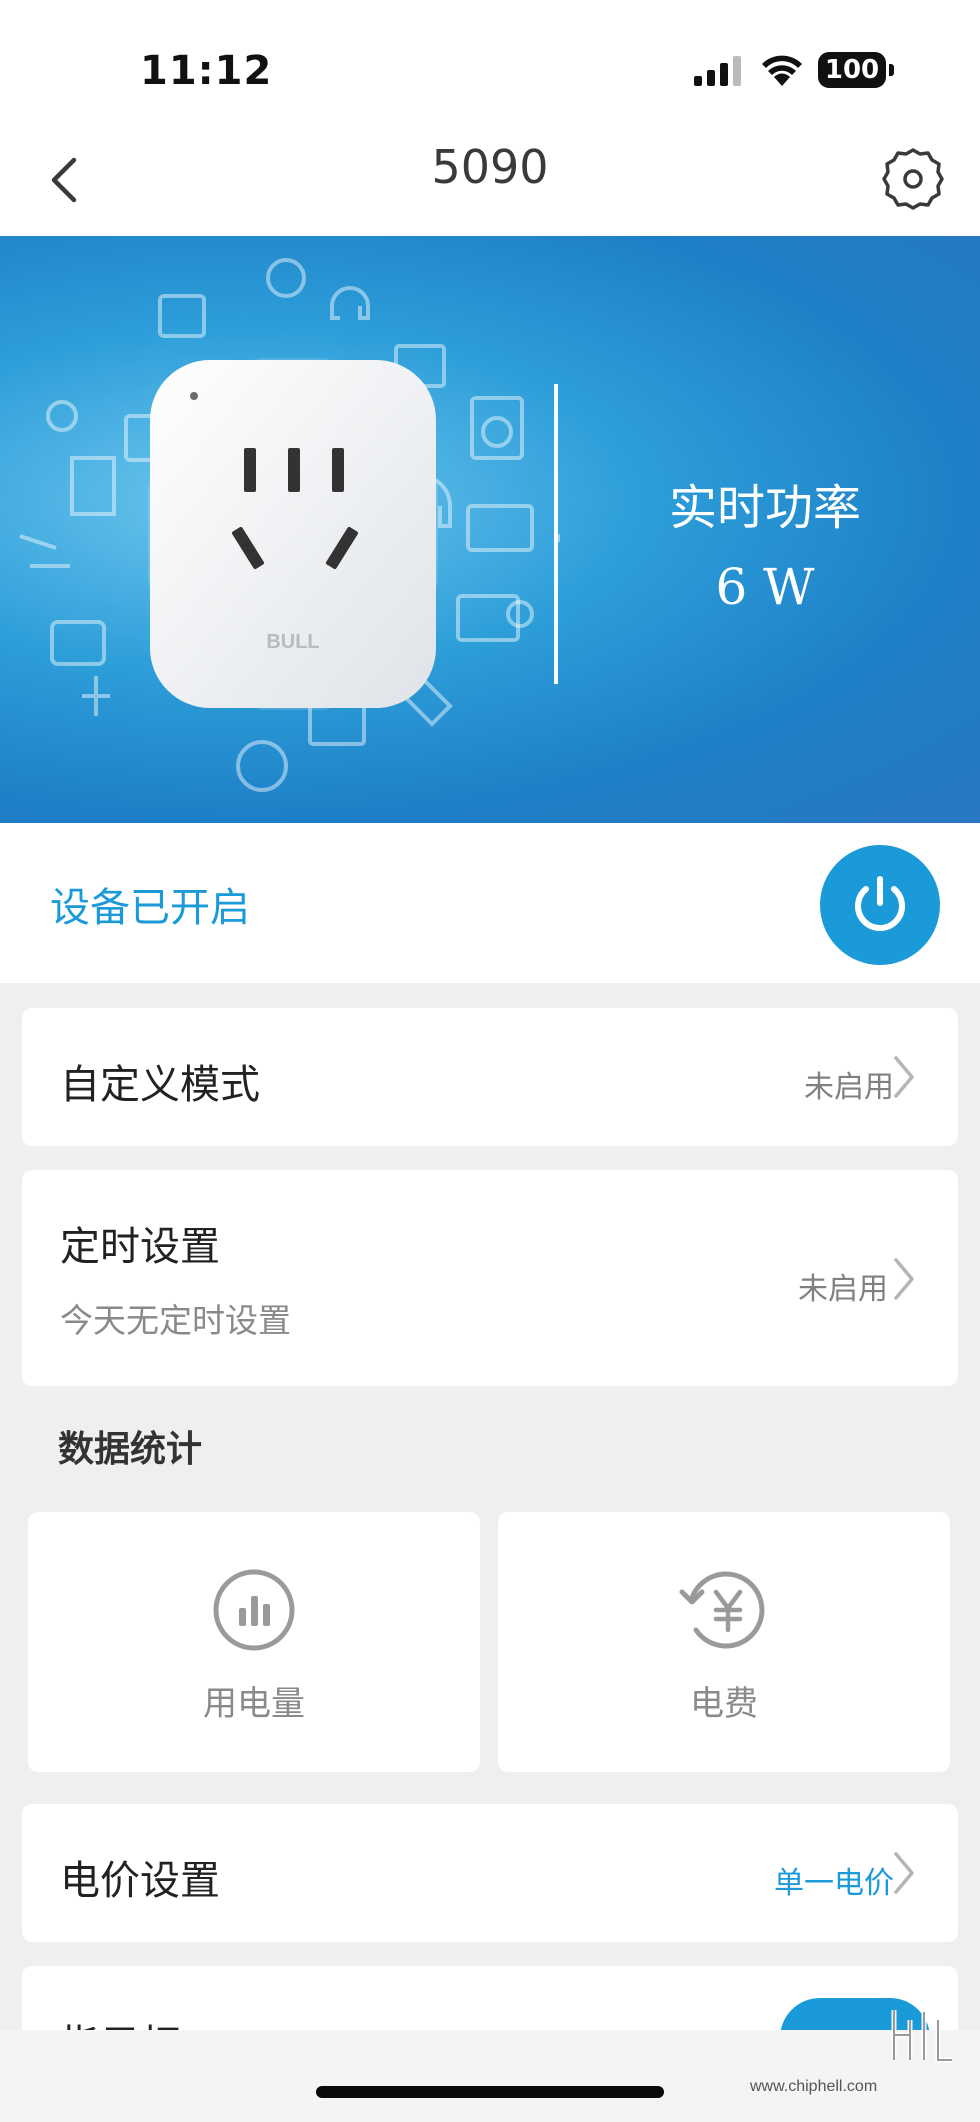  What do you see at coordinates (490, 1278) in the screenshot?
I see `timer-card: 定时设置 今天无定时设置 未启用` at bounding box center [490, 1278].